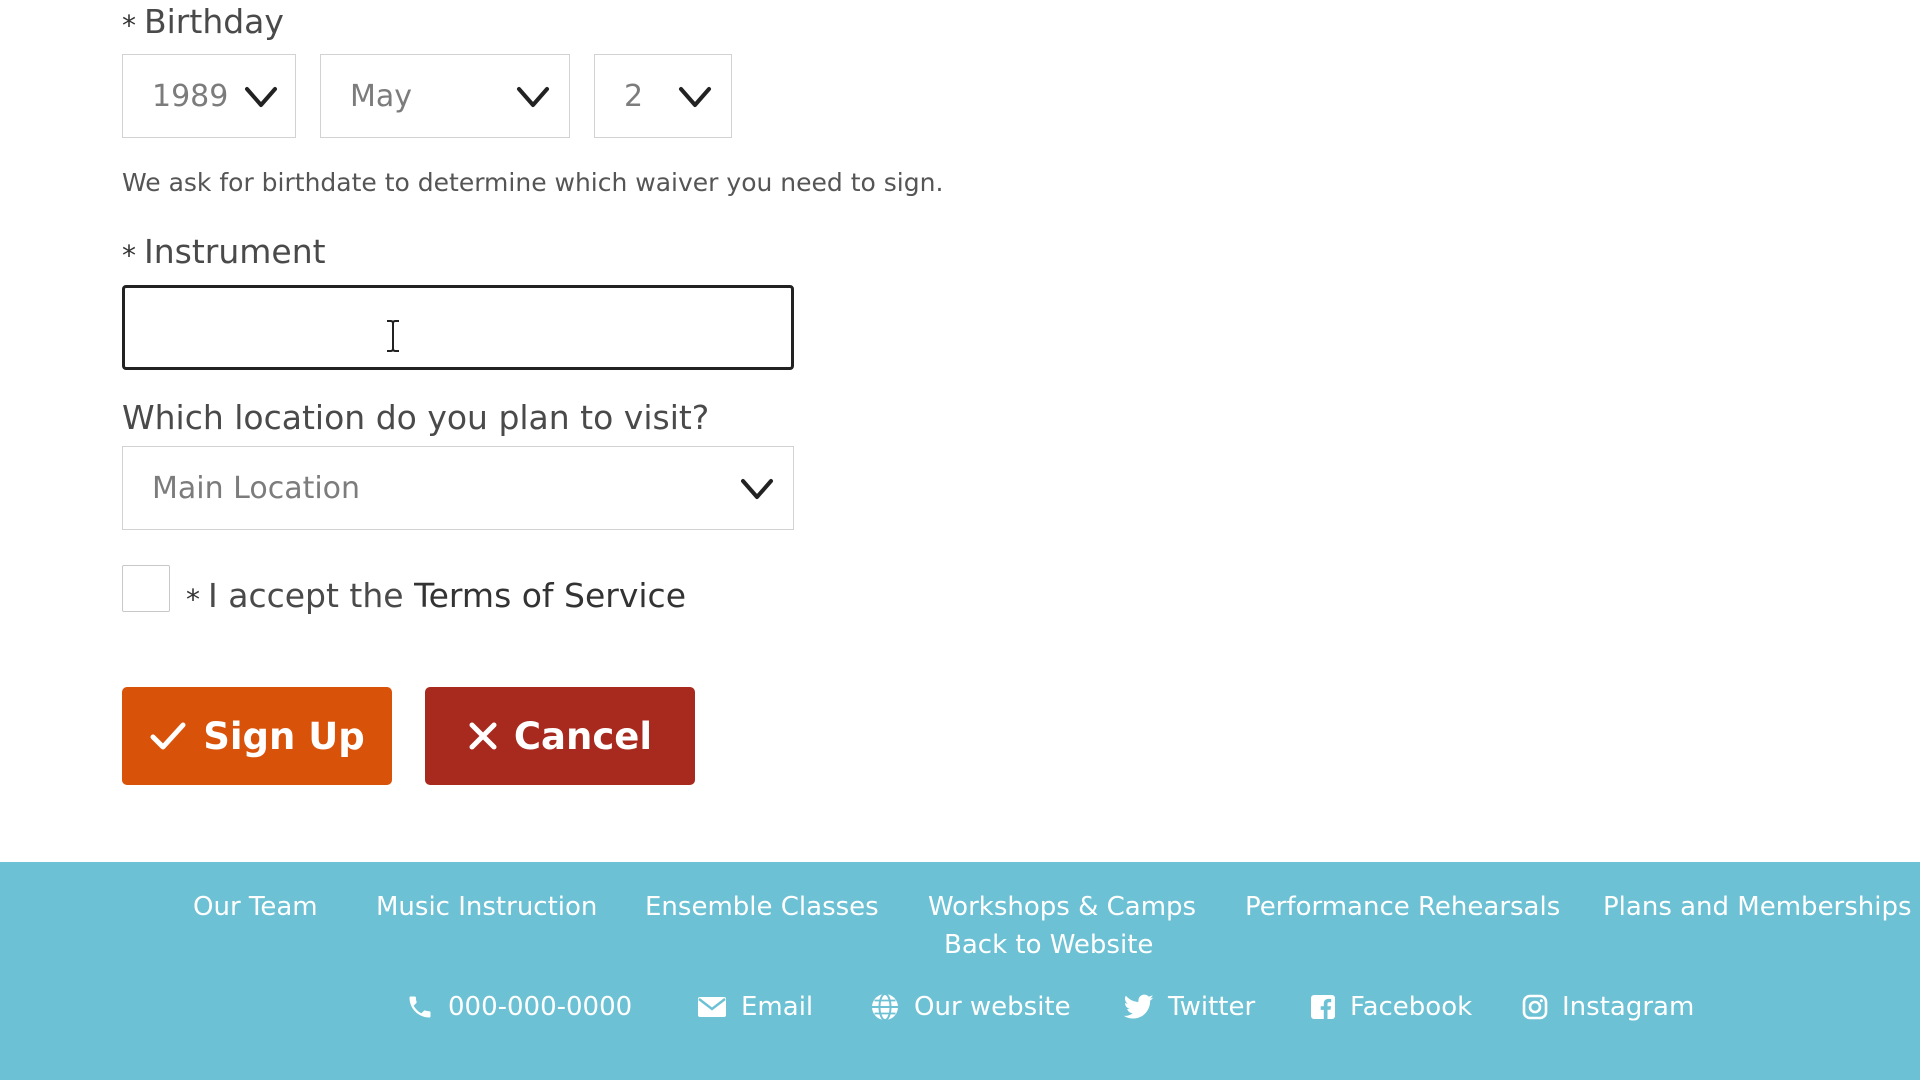 The height and width of the screenshot is (1080, 1920). What do you see at coordinates (486, 907) in the screenshot?
I see `footer-link-music-instruction: Music Instruction` at bounding box center [486, 907].